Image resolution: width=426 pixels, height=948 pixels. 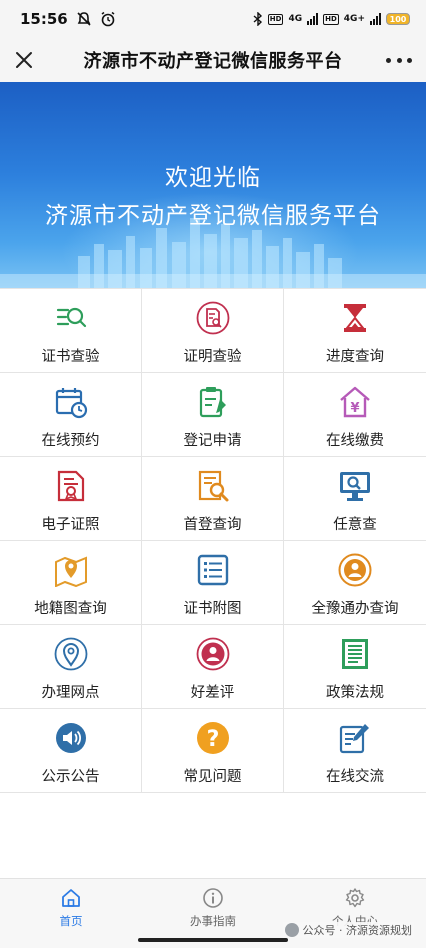 I want to click on house-yen-icon: ¥, so click(x=355, y=402).